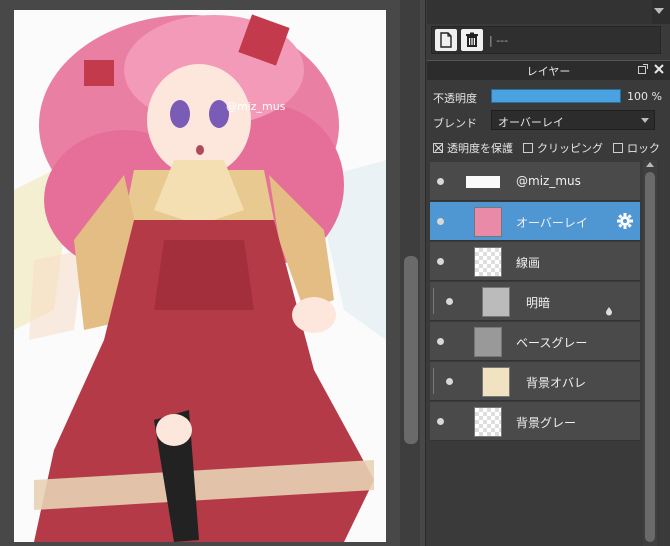 The height and width of the screenshot is (546, 670). I want to click on trash-icon, so click(472, 39).